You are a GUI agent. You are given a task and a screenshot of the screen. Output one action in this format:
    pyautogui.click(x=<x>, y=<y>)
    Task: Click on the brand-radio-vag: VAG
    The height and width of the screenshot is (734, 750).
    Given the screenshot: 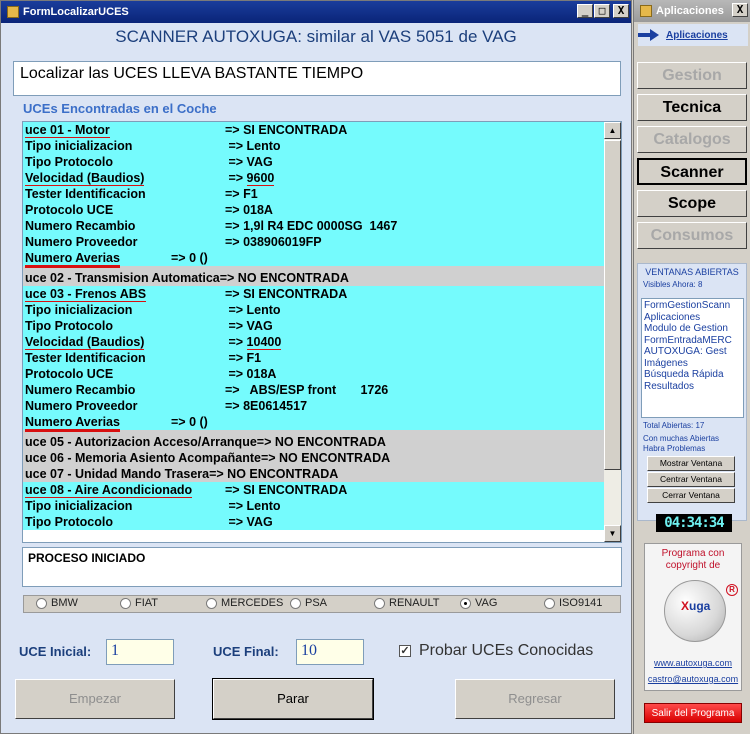 What is the action you would take?
    pyautogui.click(x=478, y=603)
    